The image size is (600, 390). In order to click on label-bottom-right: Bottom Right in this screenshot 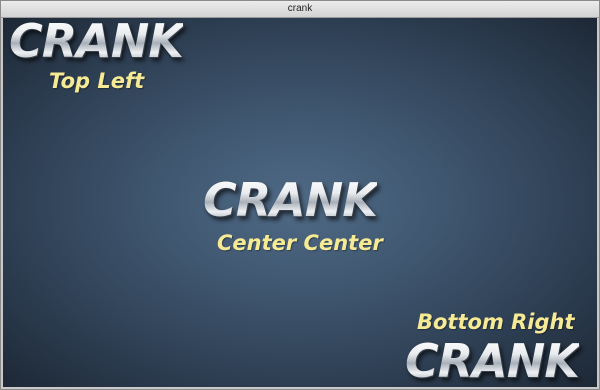, I will do `click(496, 322)`.